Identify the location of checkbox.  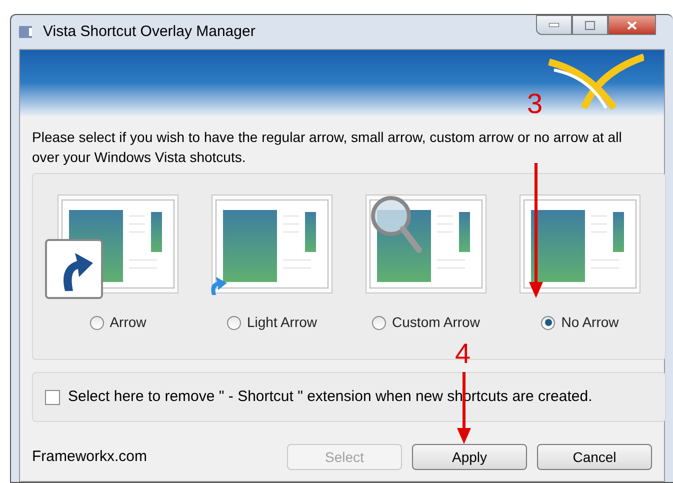
(52, 397).